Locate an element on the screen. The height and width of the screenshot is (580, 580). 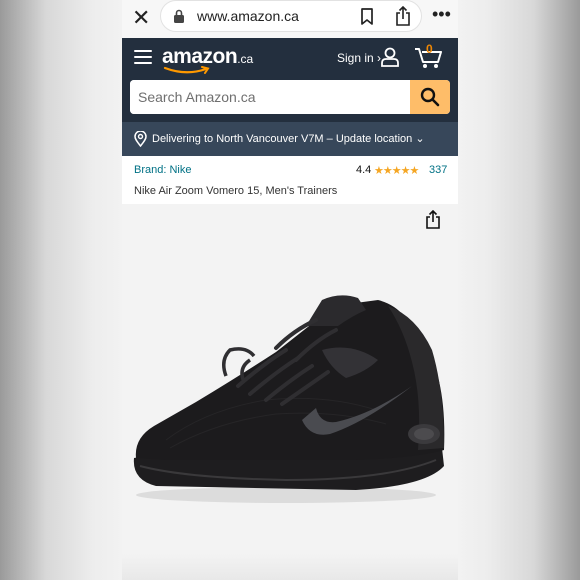
menu-icon is located at coordinates (143, 57).